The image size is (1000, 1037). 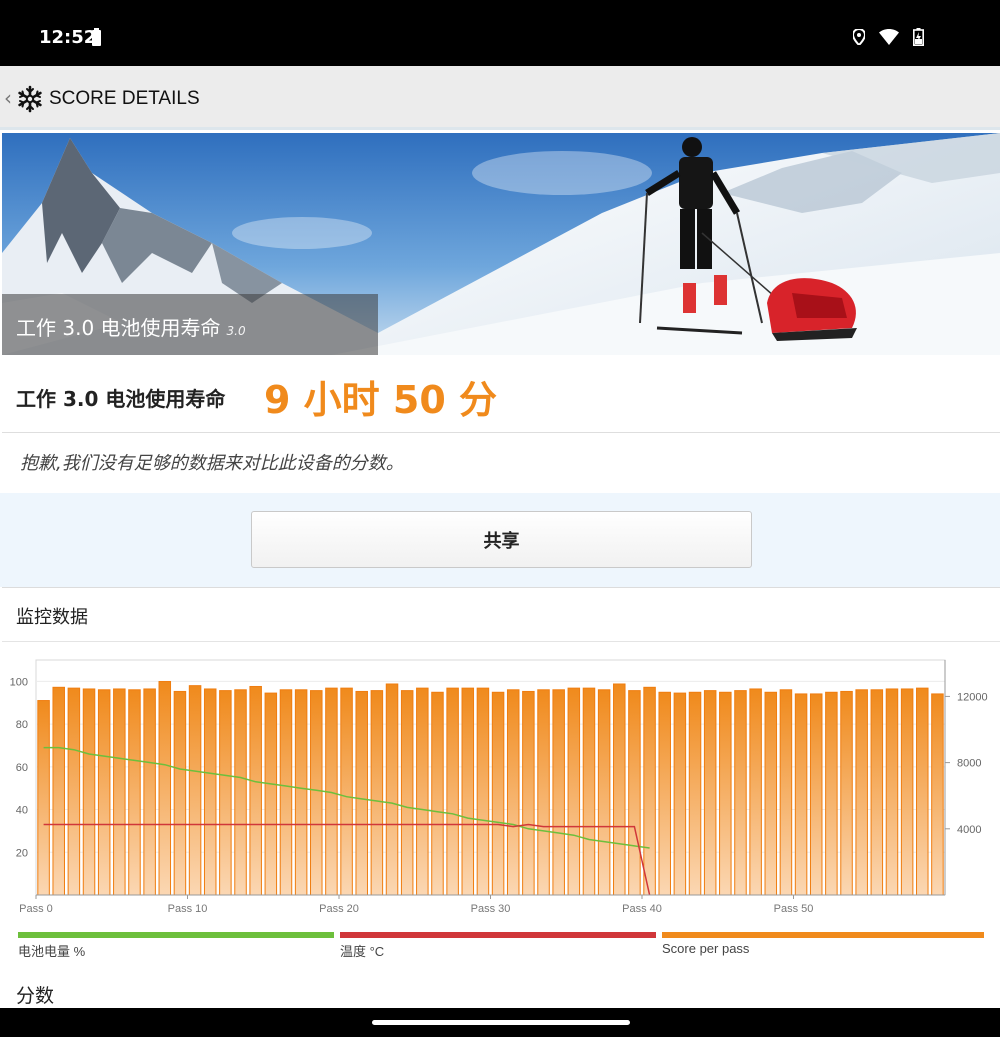 I want to click on monitor-title: 监控数据, so click(x=52, y=617).